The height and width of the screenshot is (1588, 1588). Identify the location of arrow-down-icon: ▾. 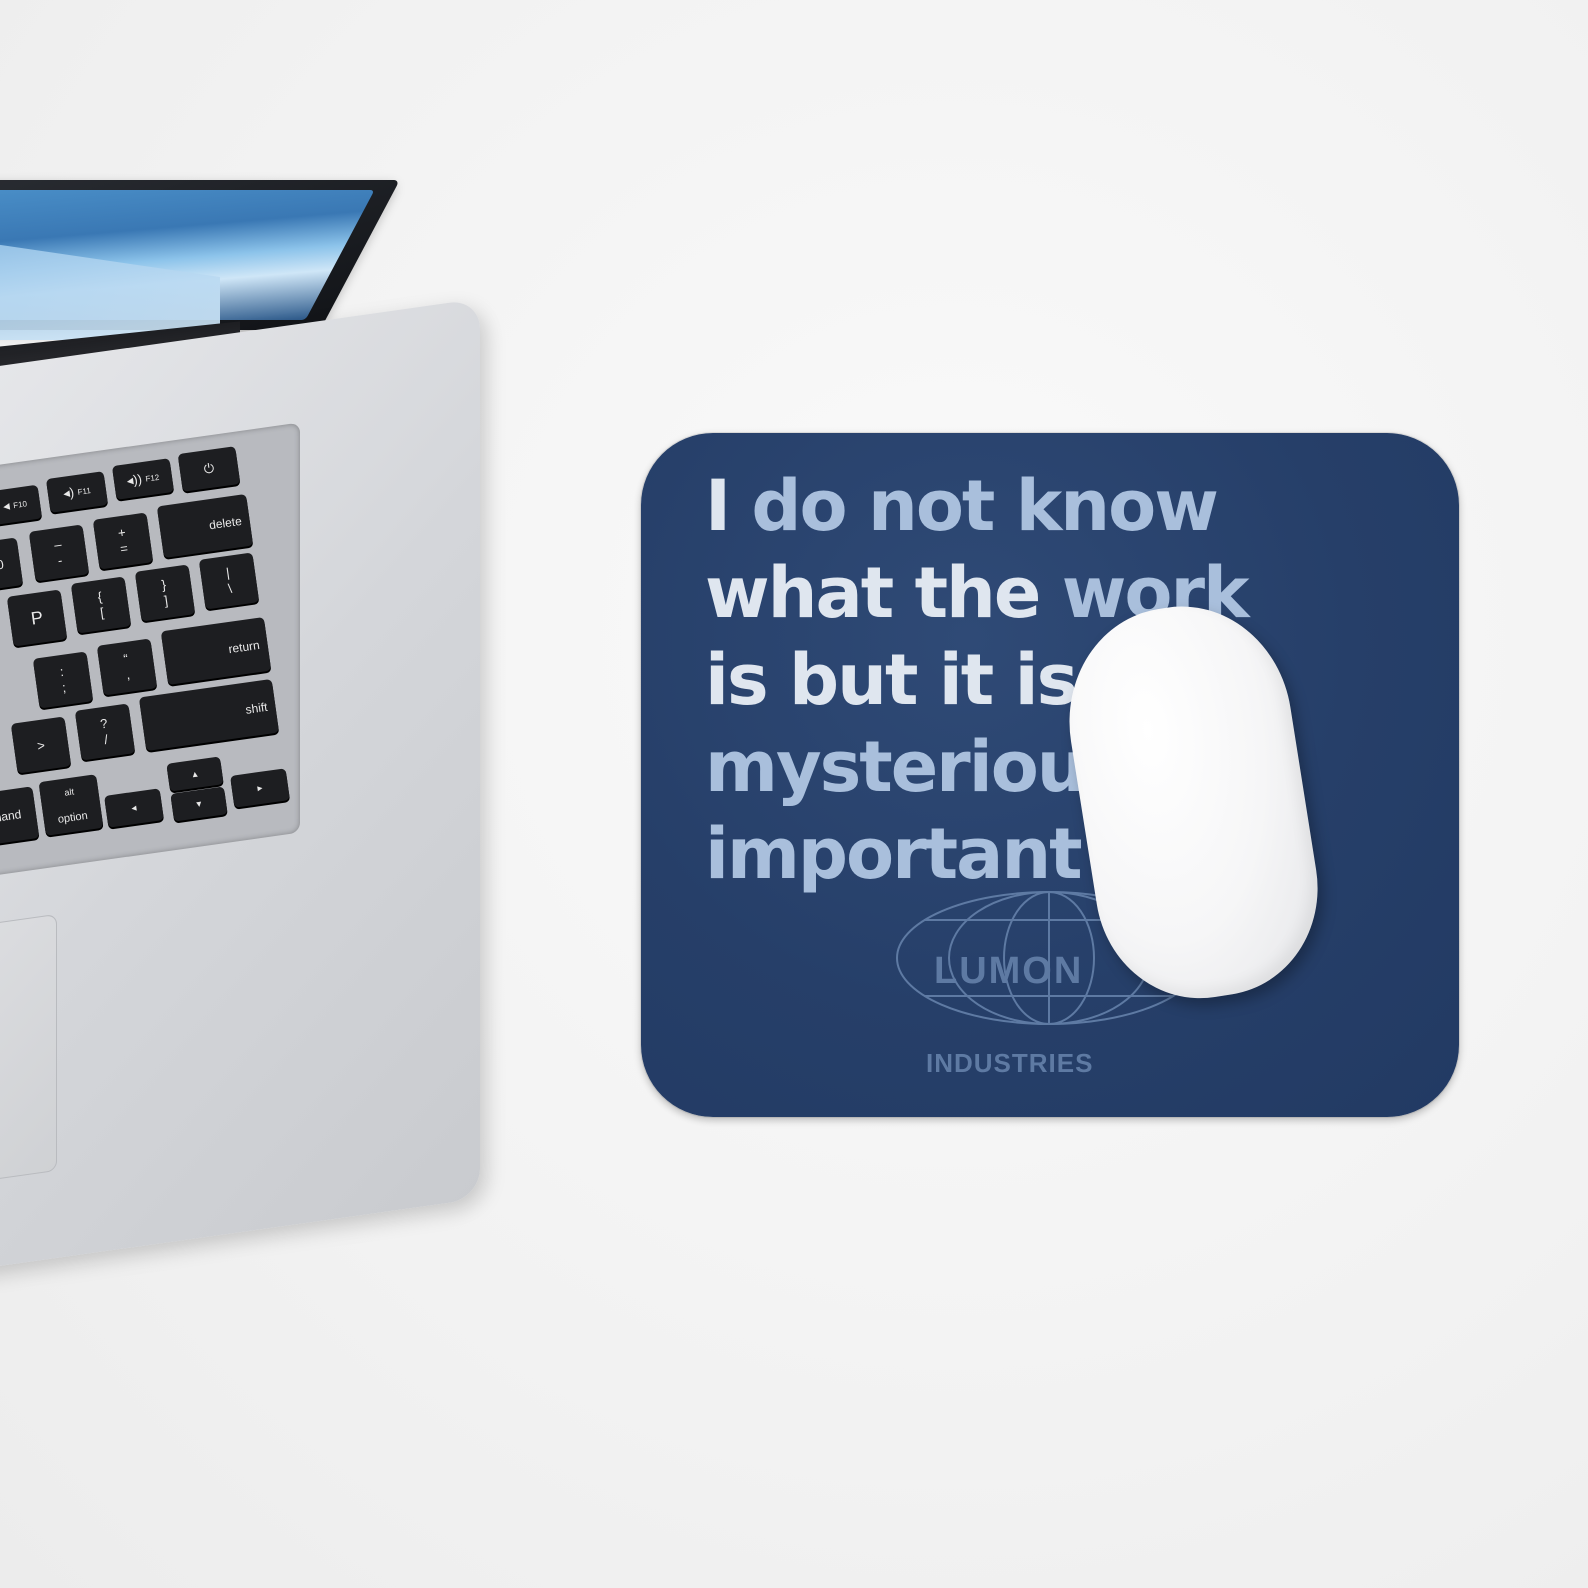
(199, 804).